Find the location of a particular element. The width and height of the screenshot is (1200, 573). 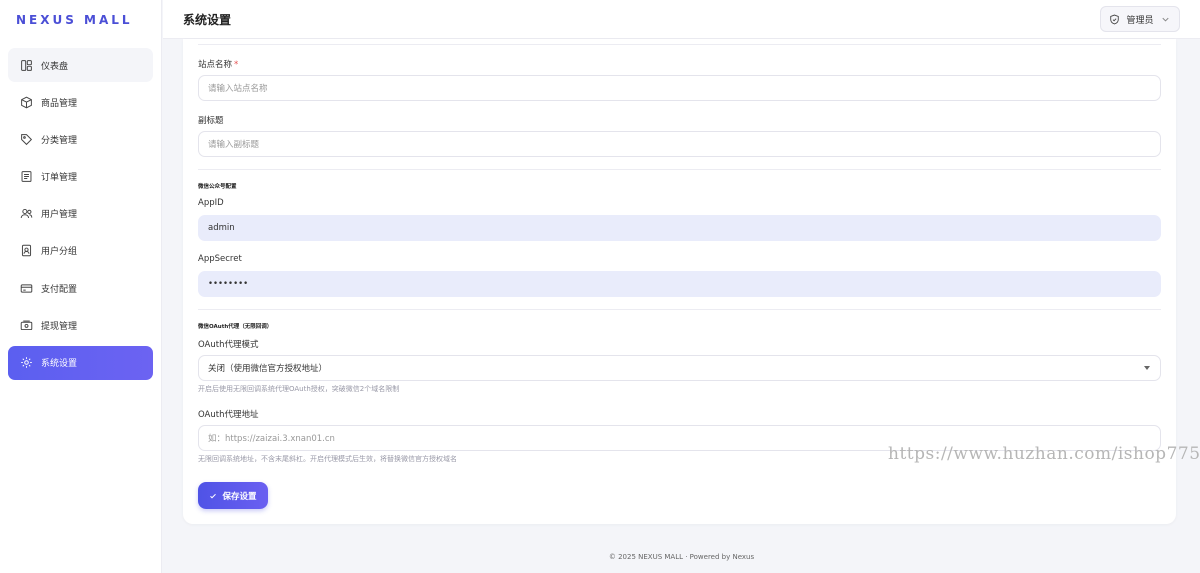

sidebar-item-dashboard: 仪表盘 is located at coordinates (80, 65).